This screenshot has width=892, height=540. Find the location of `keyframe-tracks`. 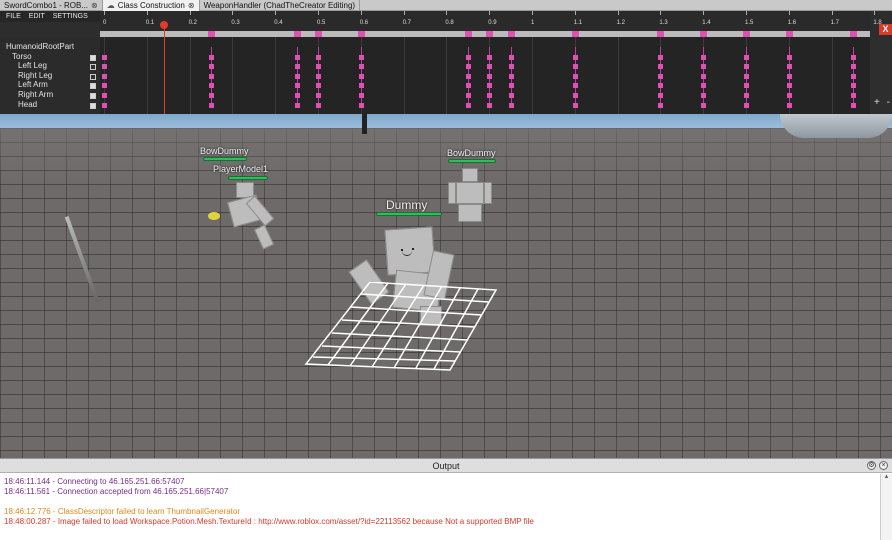

keyframe-tracks is located at coordinates (488, 75).